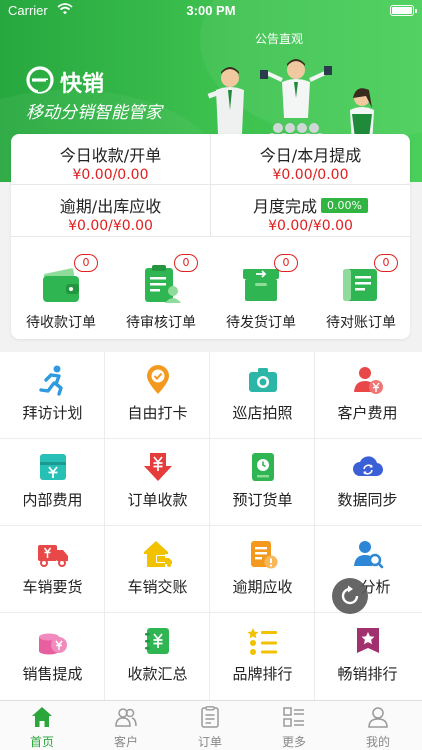  I want to click on grid-label: 客户费用, so click(367, 413).